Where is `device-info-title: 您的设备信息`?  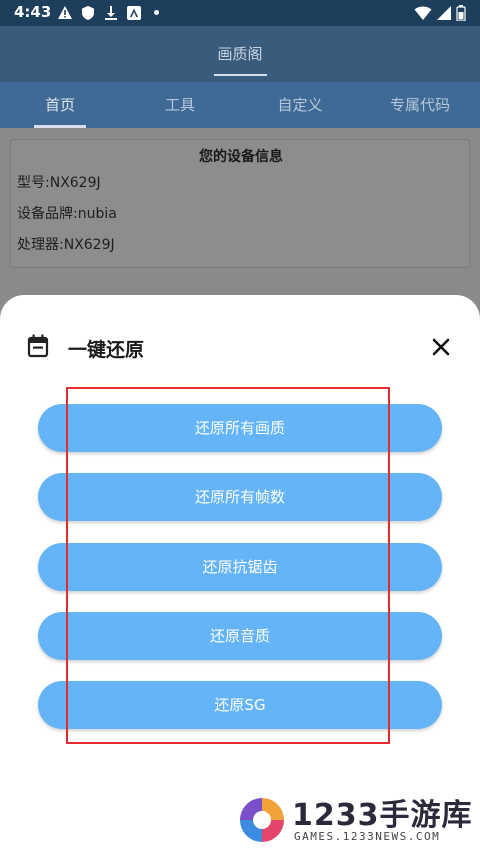 device-info-title: 您的设备信息 is located at coordinates (241, 157).